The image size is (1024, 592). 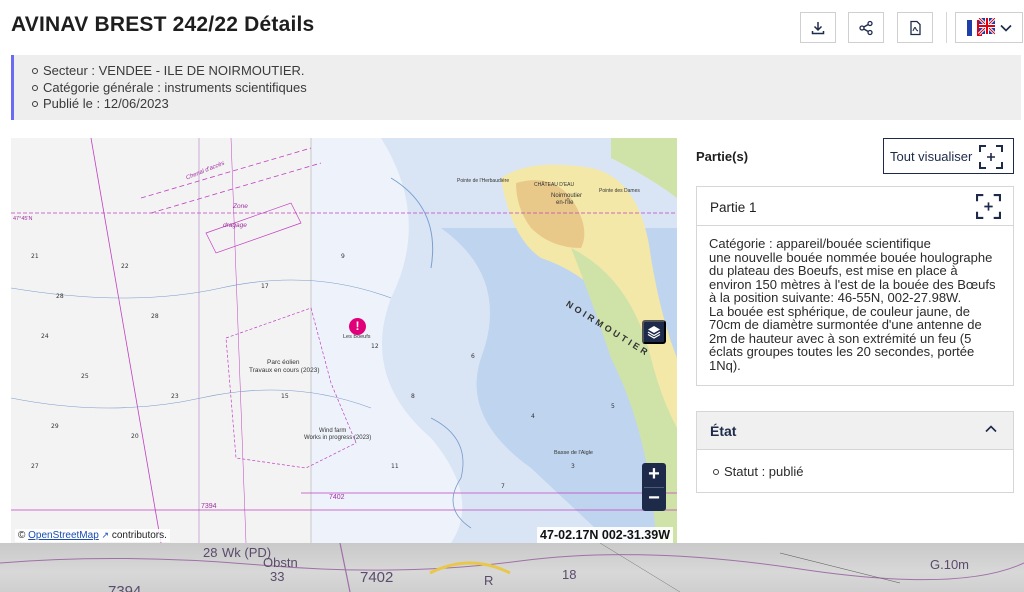 What do you see at coordinates (573, 466) in the screenshot?
I see `svg-text: 3` at bounding box center [573, 466].